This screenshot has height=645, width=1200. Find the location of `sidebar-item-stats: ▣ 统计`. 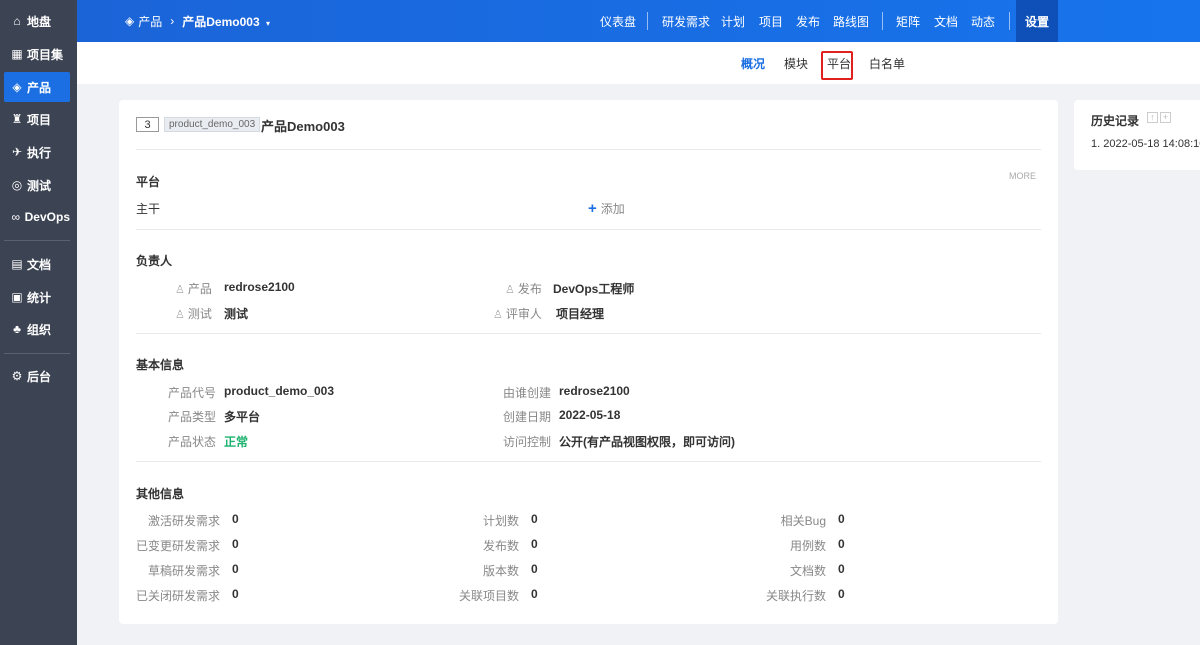

sidebar-item-stats: ▣ 统计 is located at coordinates (37, 297).